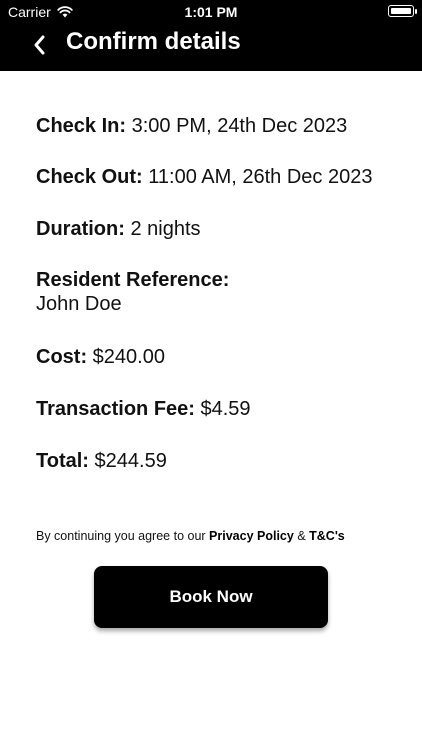 This screenshot has width=422, height=750. What do you see at coordinates (81, 126) in the screenshot?
I see `detail-label: Check In:` at bounding box center [81, 126].